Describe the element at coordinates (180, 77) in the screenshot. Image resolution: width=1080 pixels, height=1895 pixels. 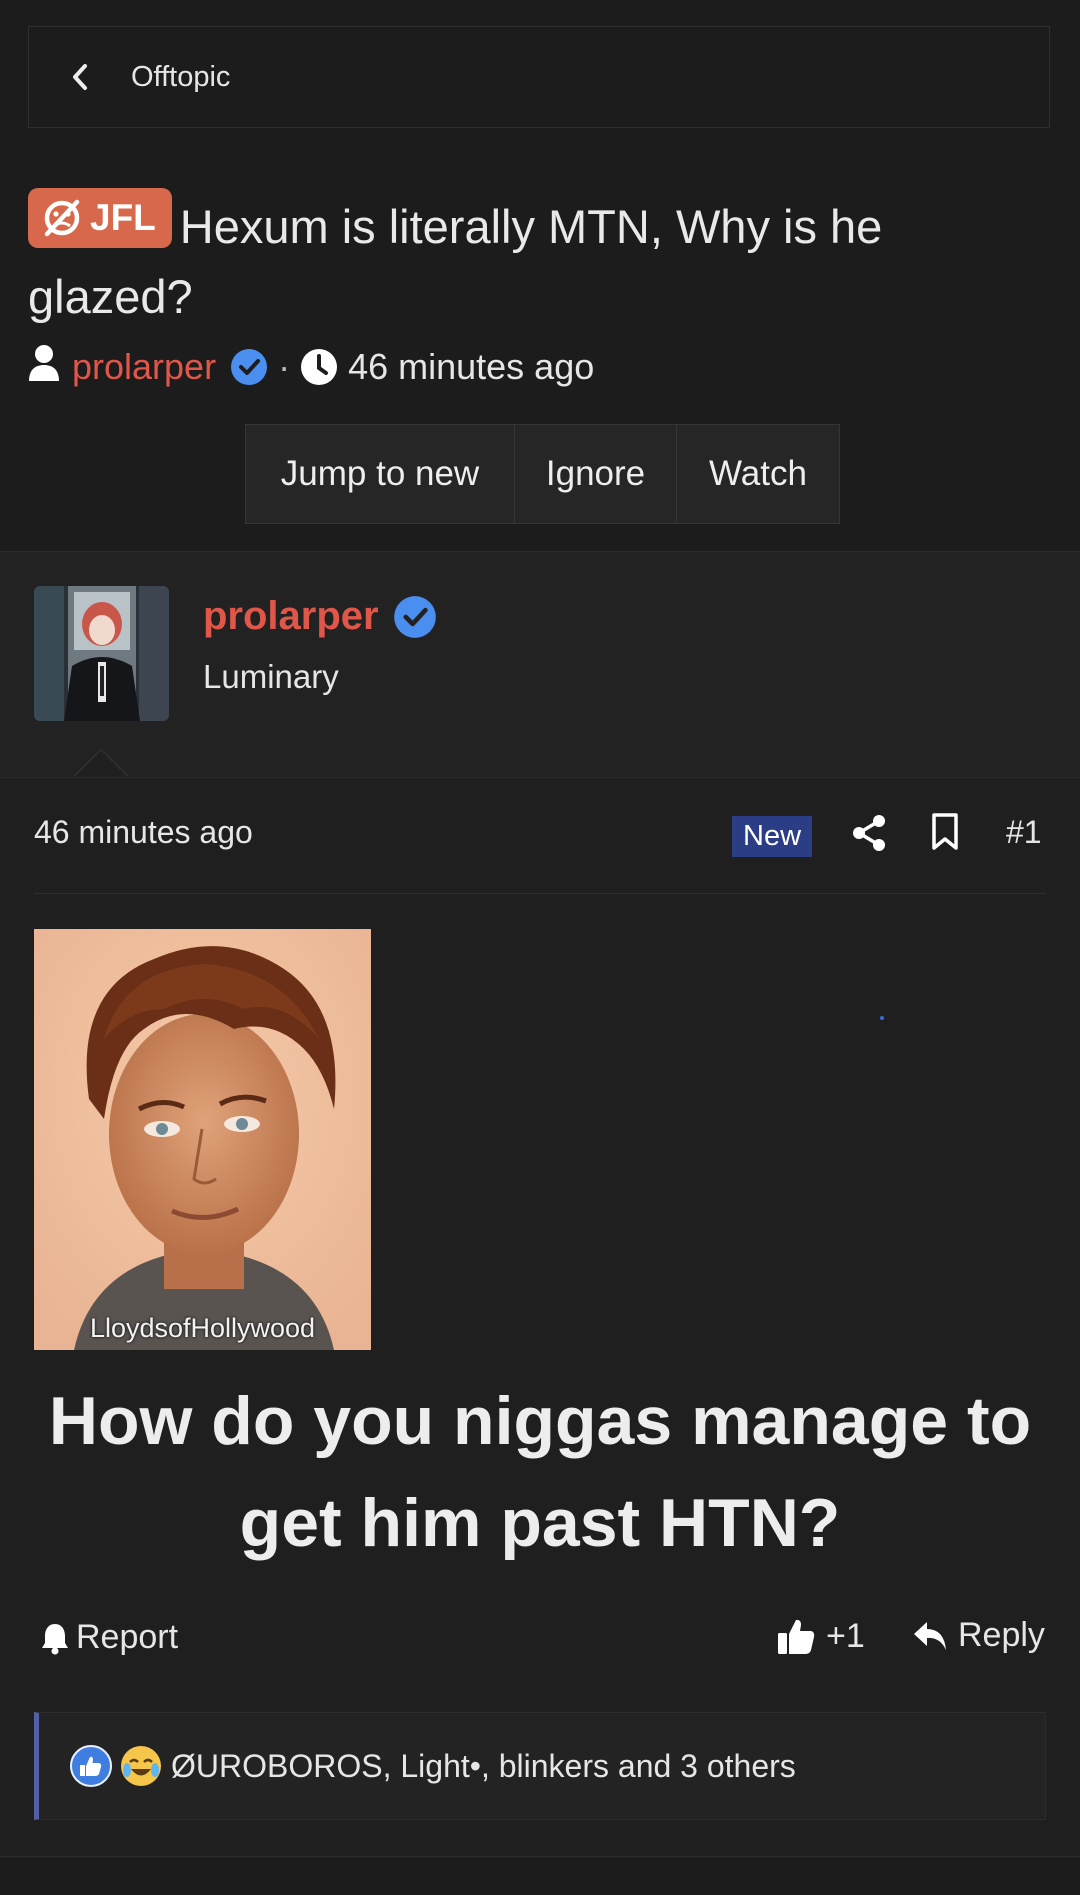
I see `breadcrumb-label: Offtopic` at that location.